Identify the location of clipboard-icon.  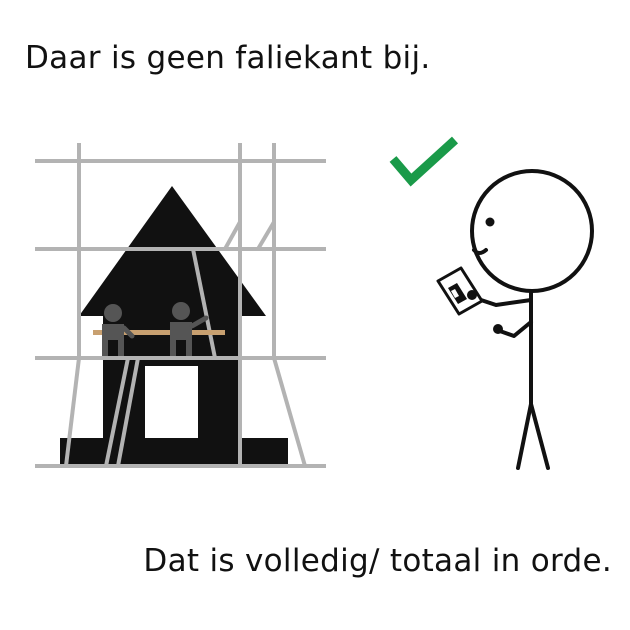
(460, 291).